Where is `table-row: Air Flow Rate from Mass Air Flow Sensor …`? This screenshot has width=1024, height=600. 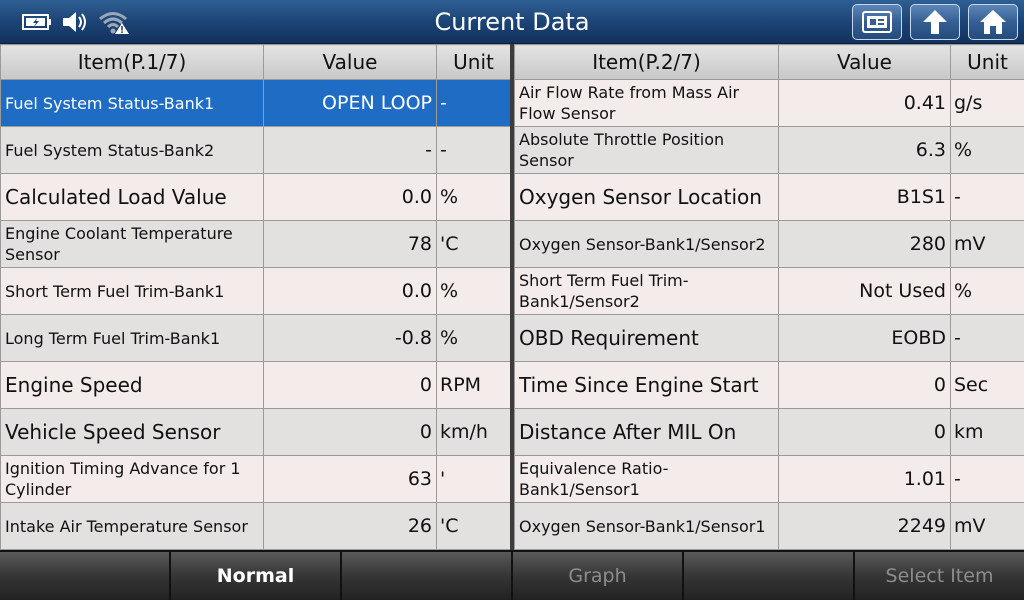 table-row: Air Flow Rate from Mass Air Flow Sensor … is located at coordinates (769, 103).